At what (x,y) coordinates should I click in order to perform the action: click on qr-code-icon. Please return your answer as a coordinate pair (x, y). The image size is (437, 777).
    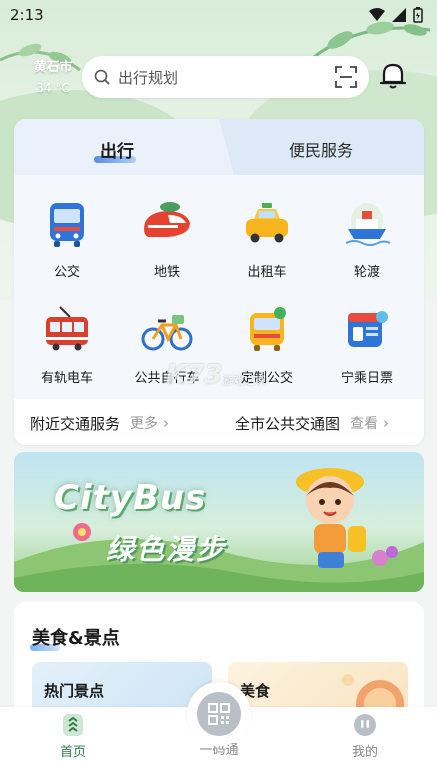
    Looking at the image, I should click on (219, 714).